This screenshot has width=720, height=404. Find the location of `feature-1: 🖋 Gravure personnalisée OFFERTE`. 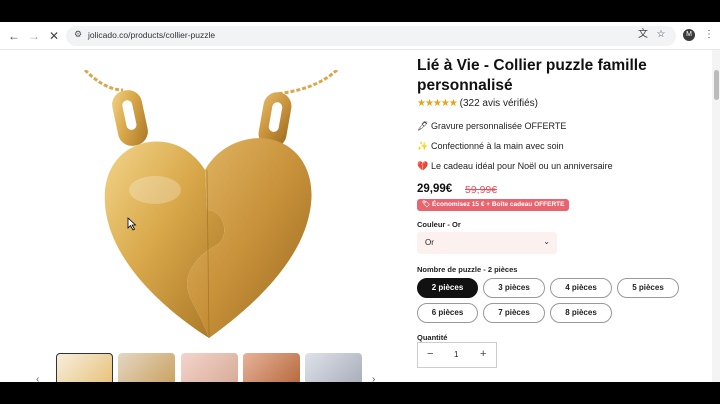

feature-1: 🖋 Gravure personnalisée OFFERTE is located at coordinates (492, 126).